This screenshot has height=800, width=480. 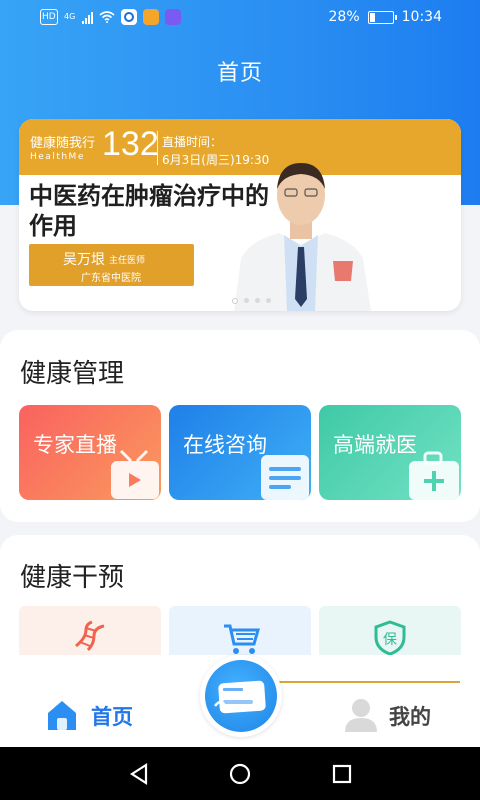 What do you see at coordinates (49, 17) in the screenshot?
I see `hd-indicator: HD` at bounding box center [49, 17].